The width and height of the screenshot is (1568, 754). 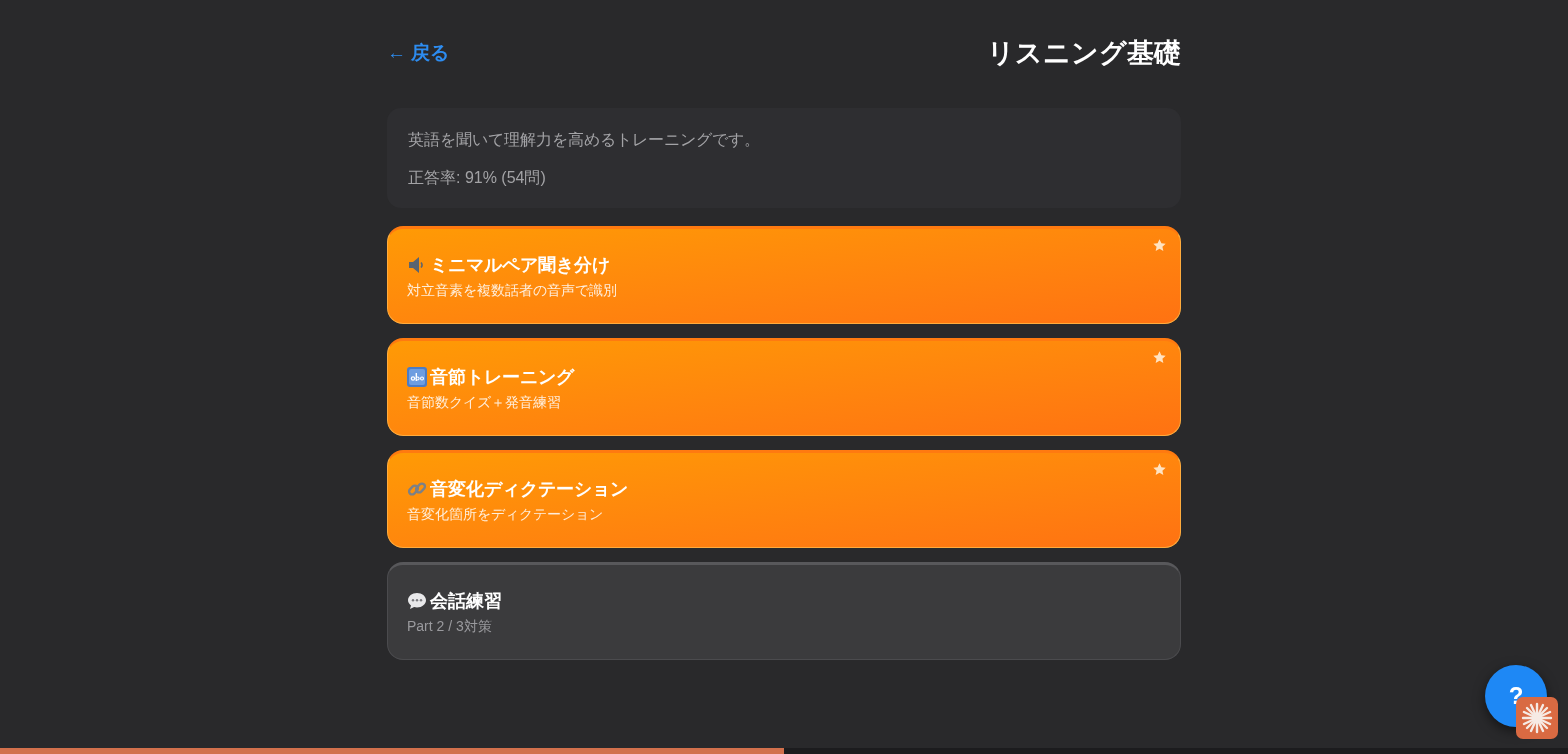 I want to click on lesson-card: 会話練習 Part 2 / 3対策, so click(x=784, y=611).